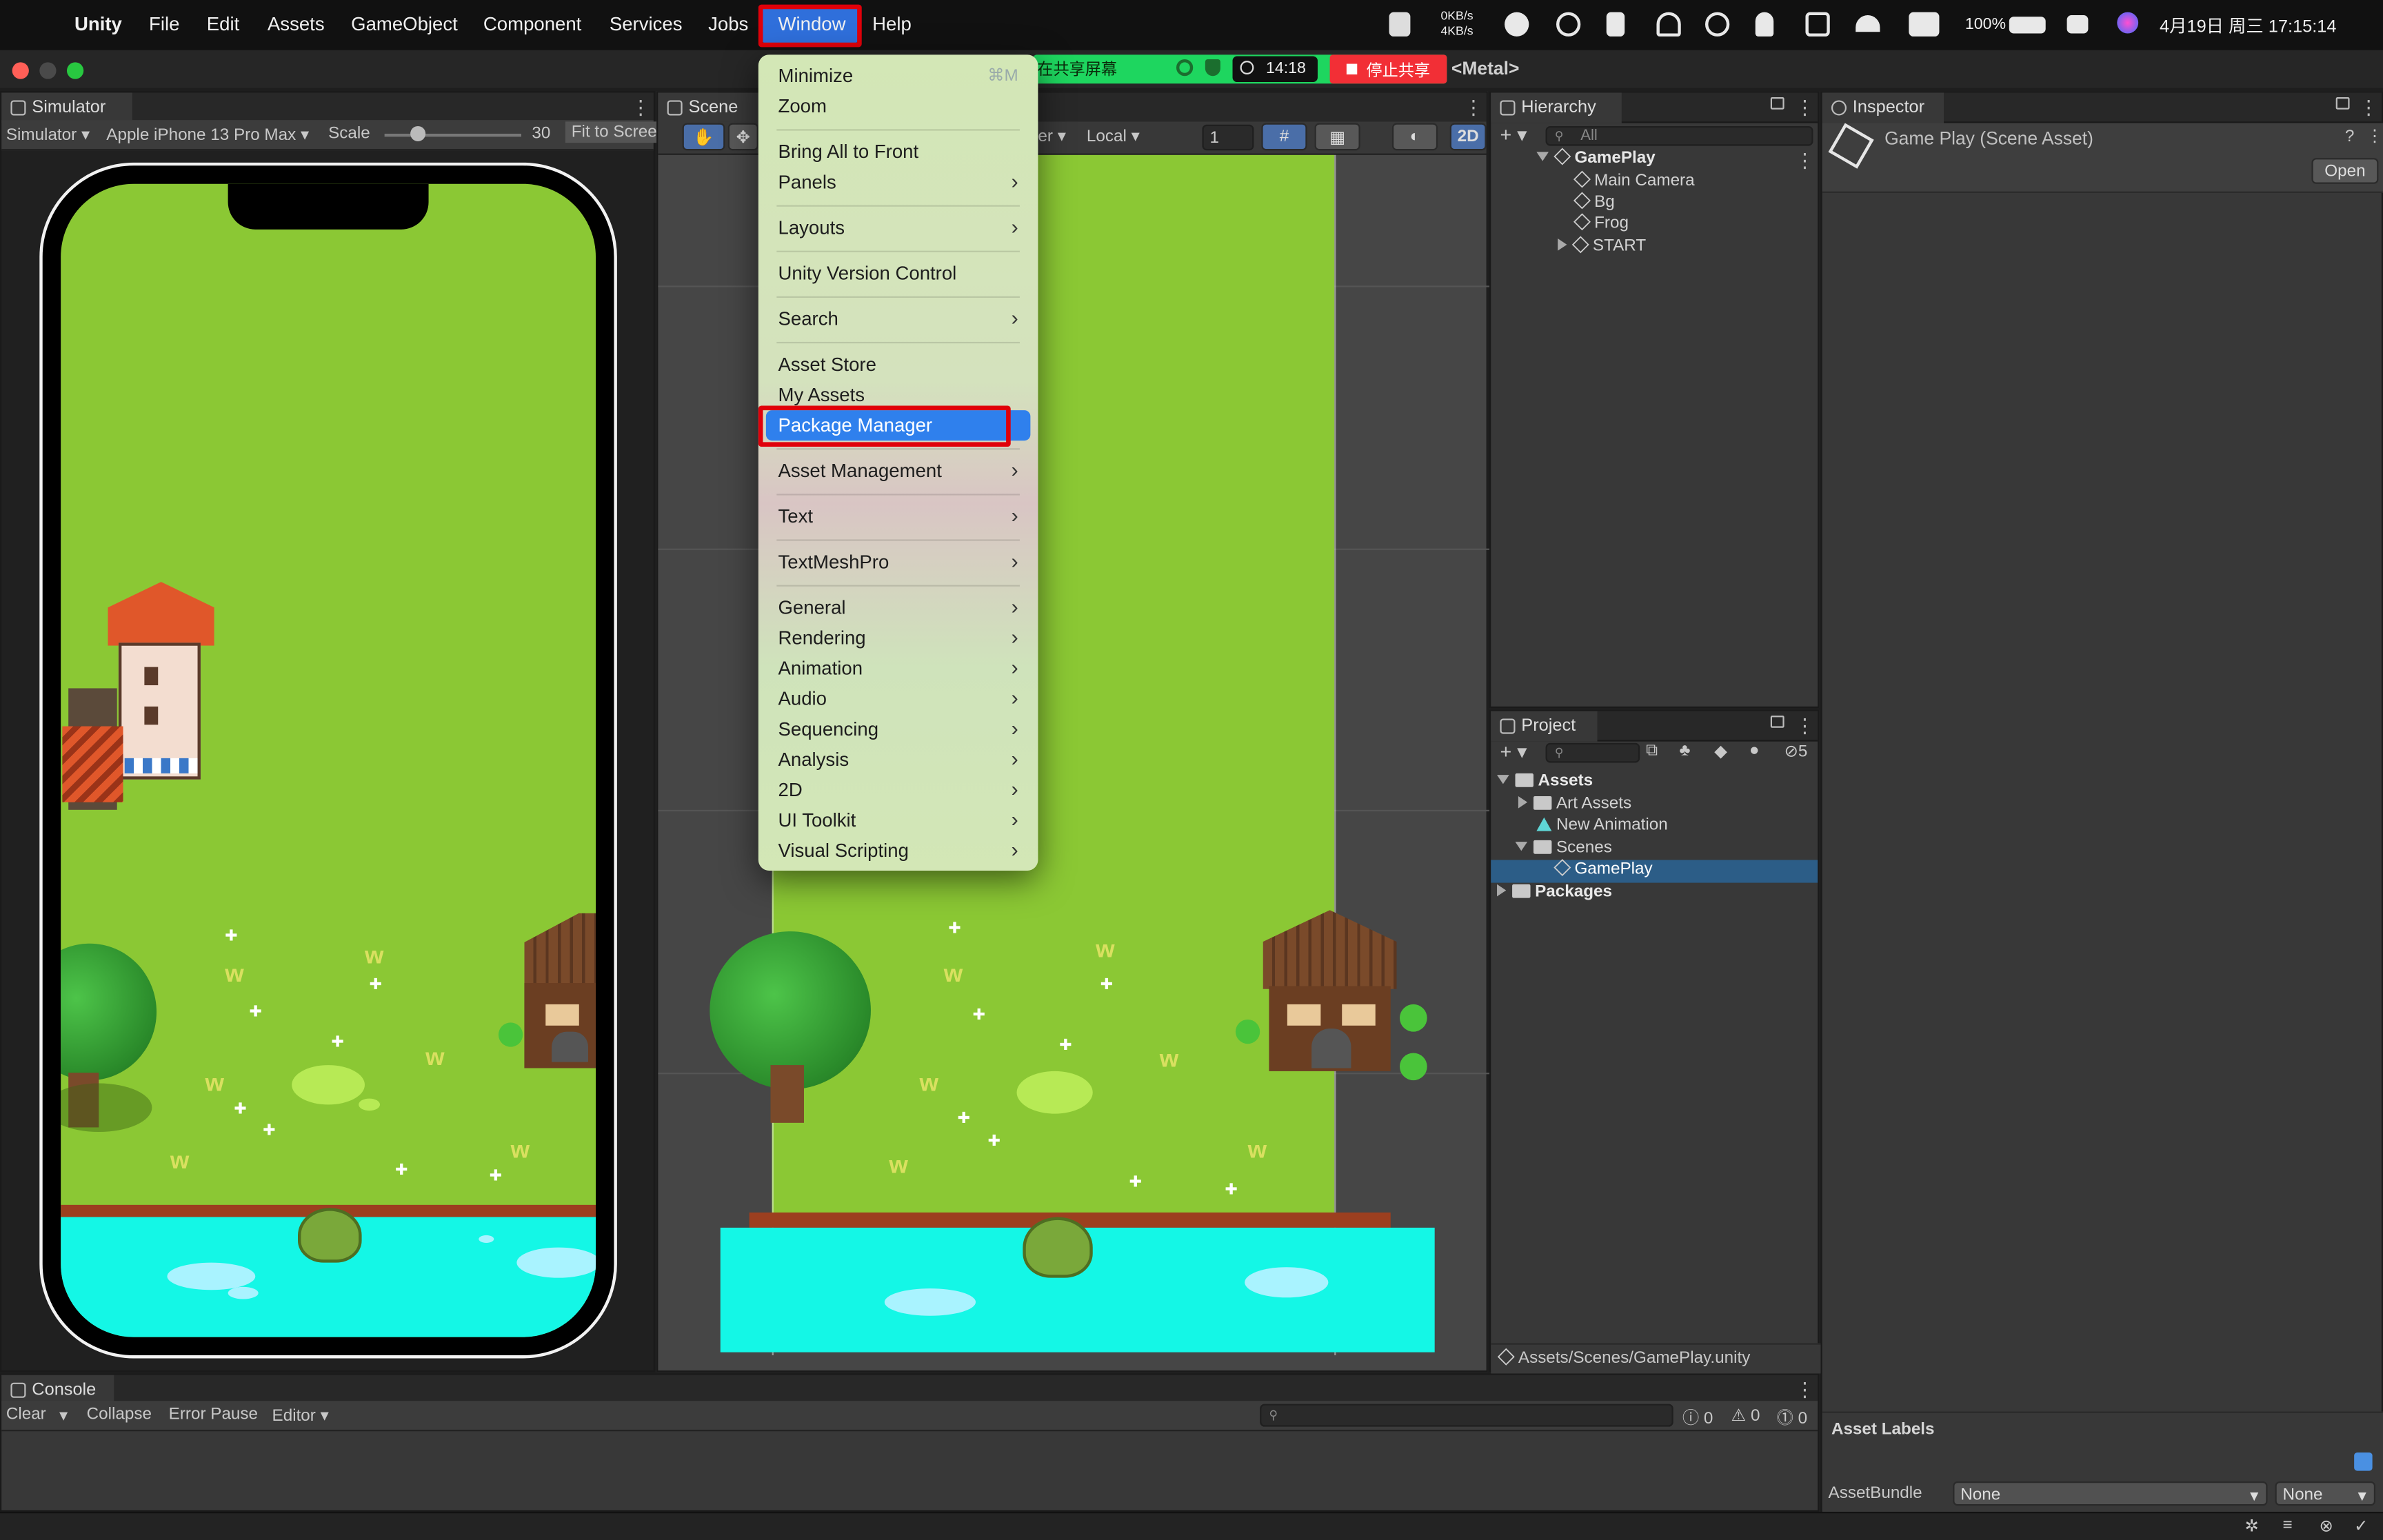  I want to click on menu-item-layouts: Layouts ›, so click(898, 228).